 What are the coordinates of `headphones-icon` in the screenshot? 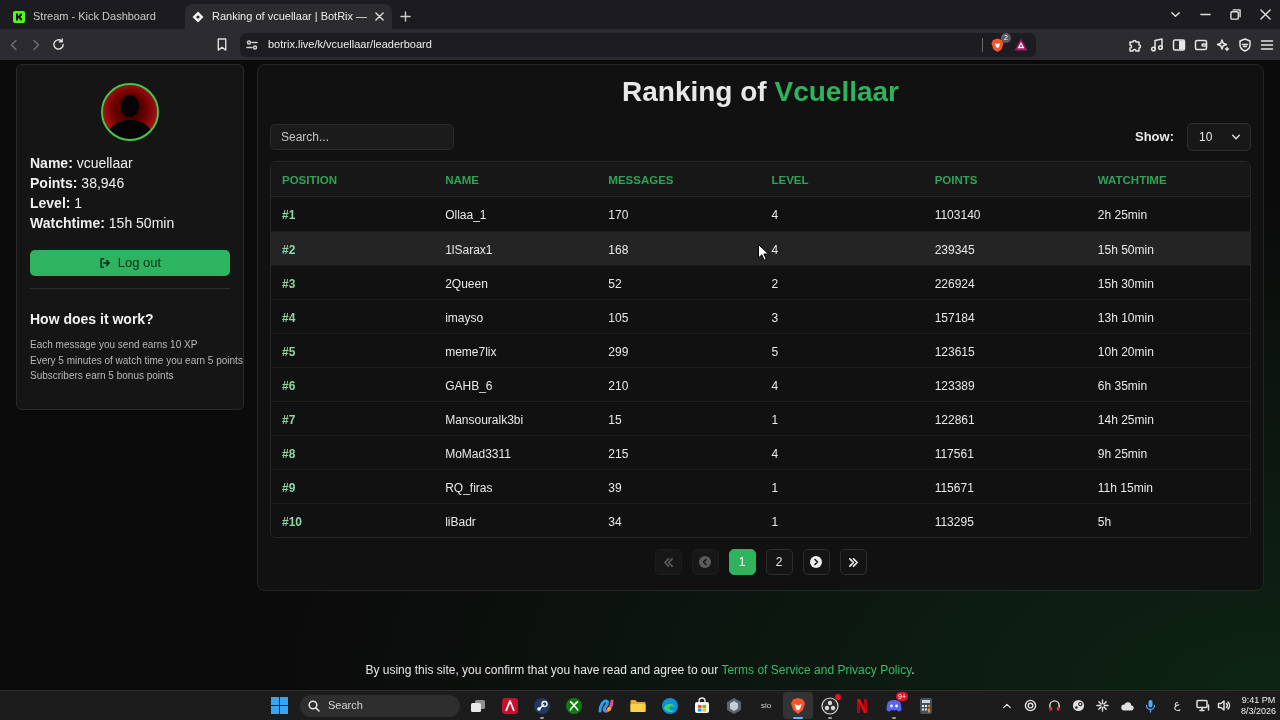 It's located at (1055, 705).